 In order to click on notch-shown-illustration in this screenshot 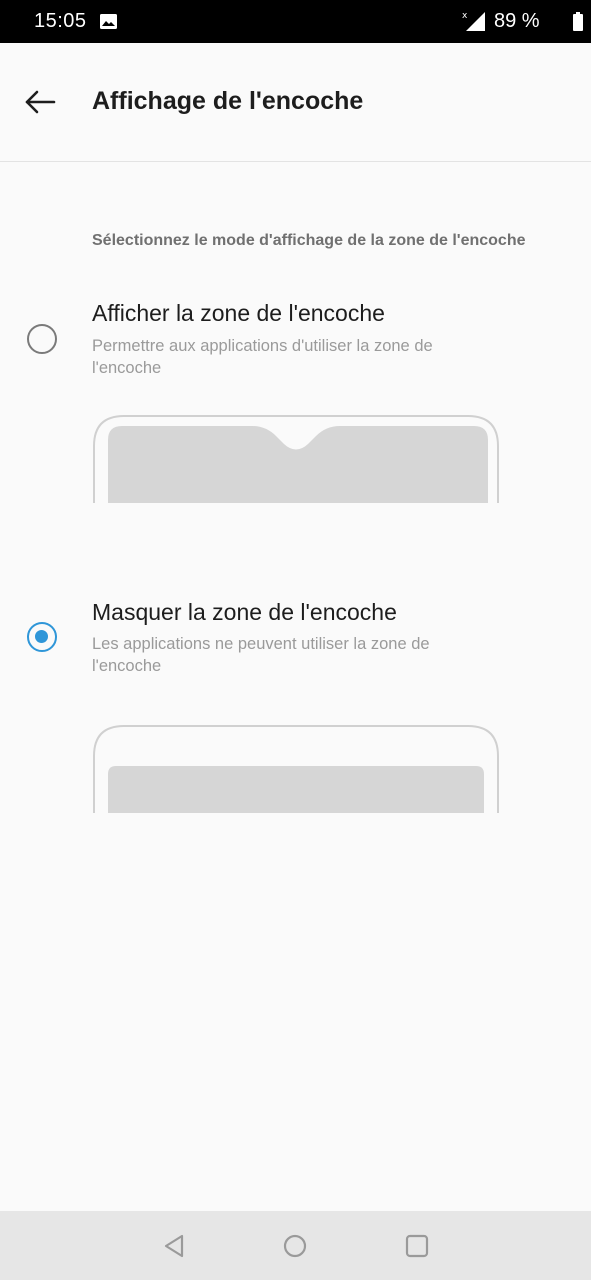, I will do `click(296, 459)`.